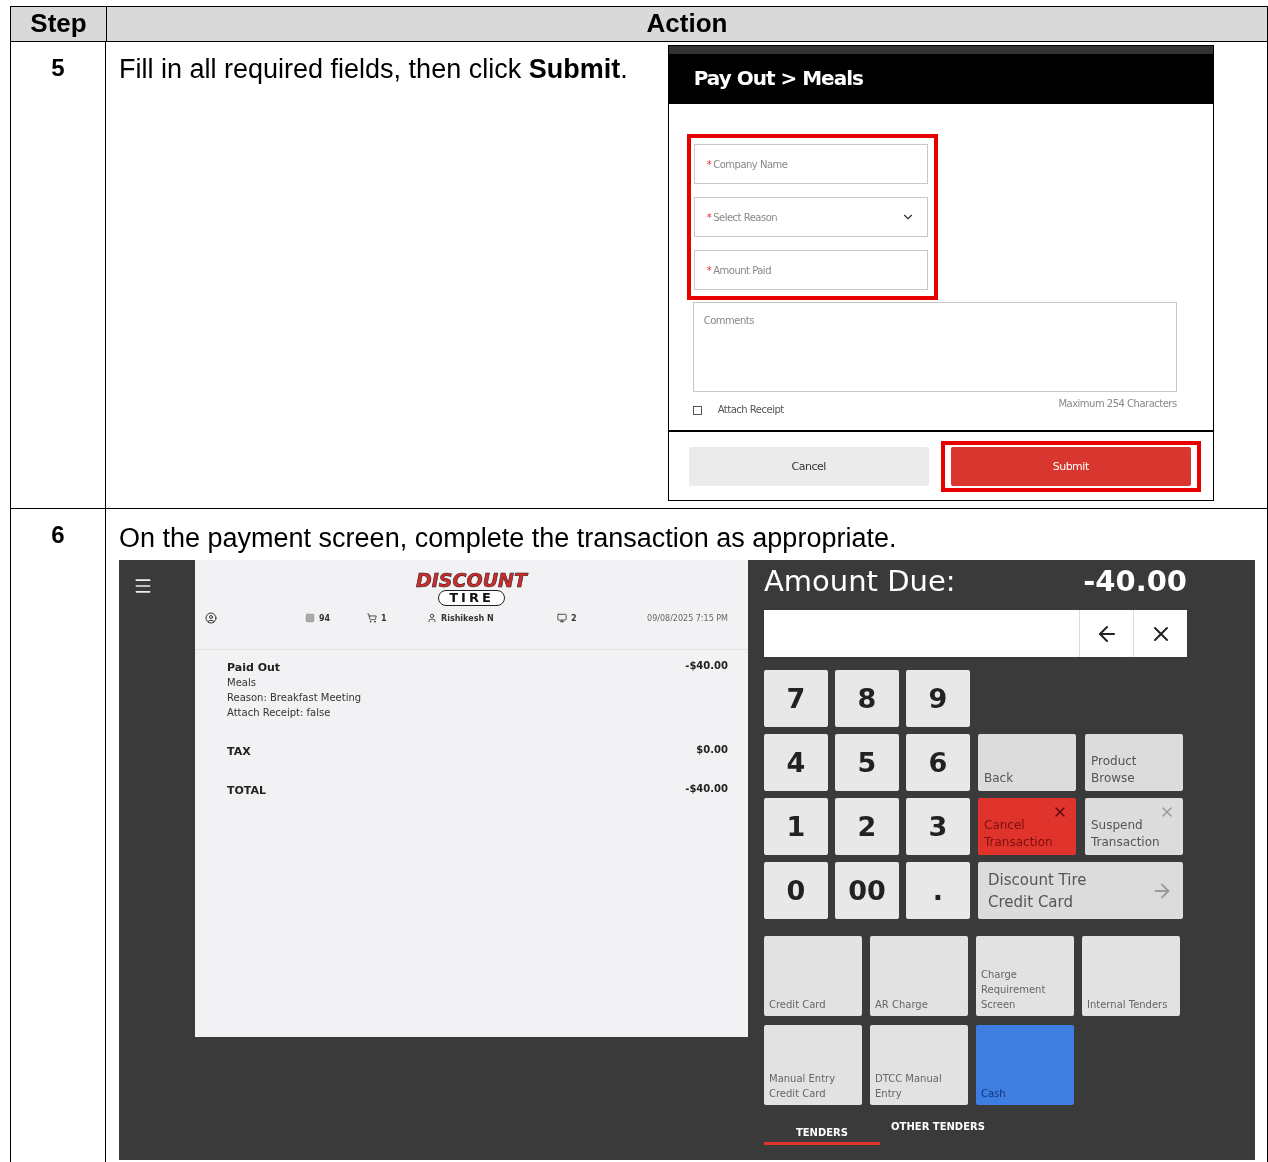 The image size is (1268, 1162). Describe the element at coordinates (750, 409) in the screenshot. I see `checkbox-label: Attach Receipt` at that location.